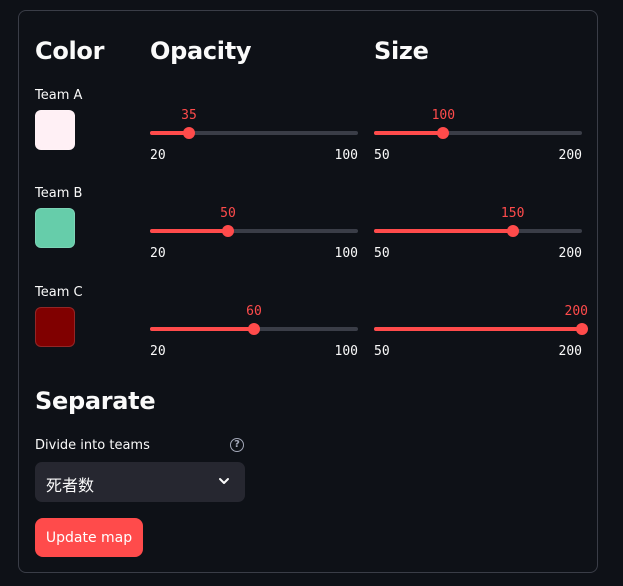  What do you see at coordinates (70, 51) in the screenshot?
I see `color-header: Color` at bounding box center [70, 51].